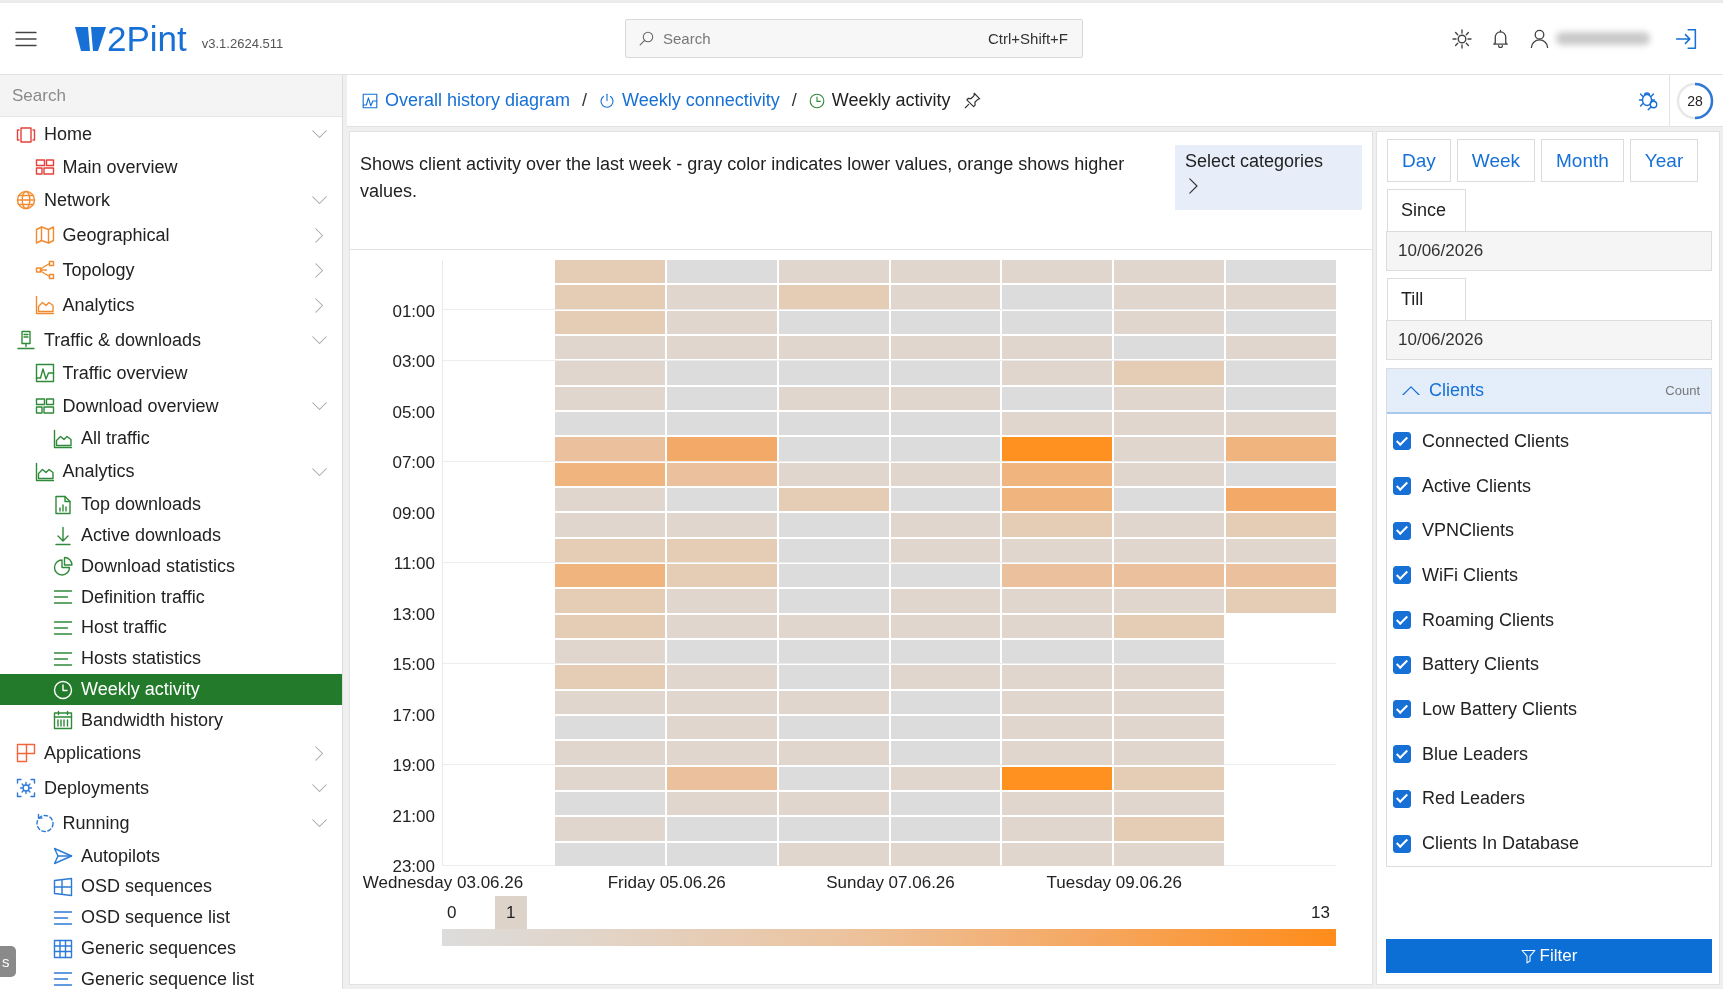 This screenshot has height=989, width=1723. Describe the element at coordinates (413, 664) in the screenshot. I see `axis-label: 15:00` at that location.